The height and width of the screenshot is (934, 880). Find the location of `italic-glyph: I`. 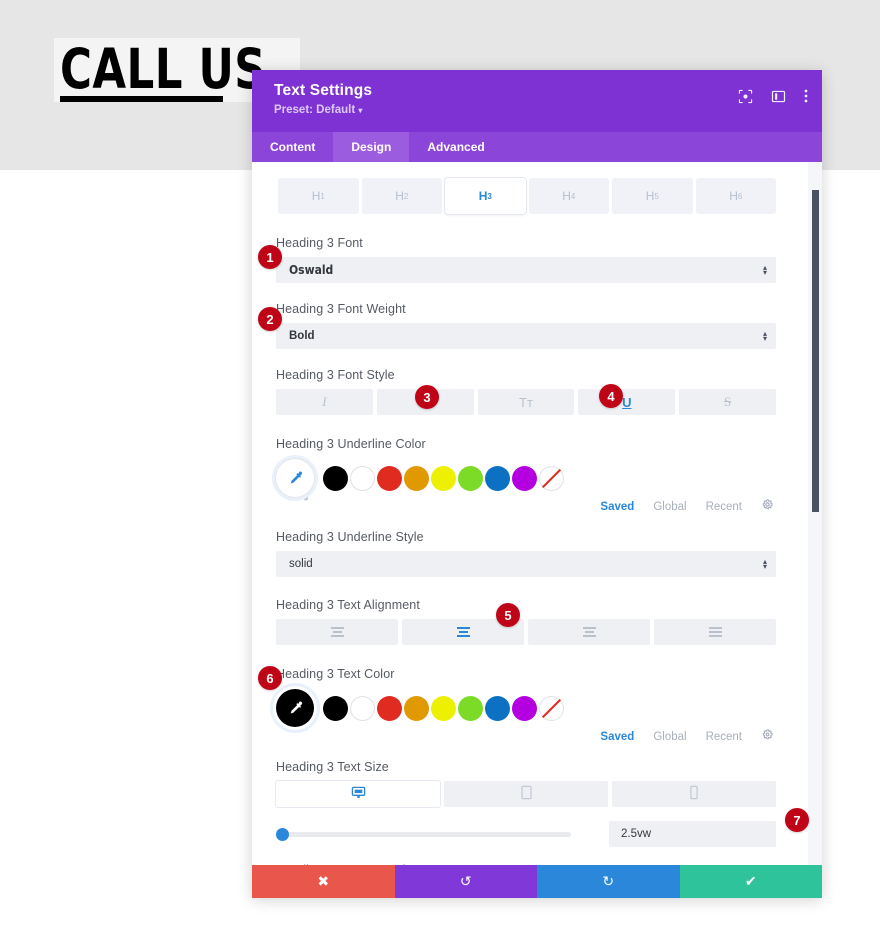

italic-glyph: I is located at coordinates (324, 401).